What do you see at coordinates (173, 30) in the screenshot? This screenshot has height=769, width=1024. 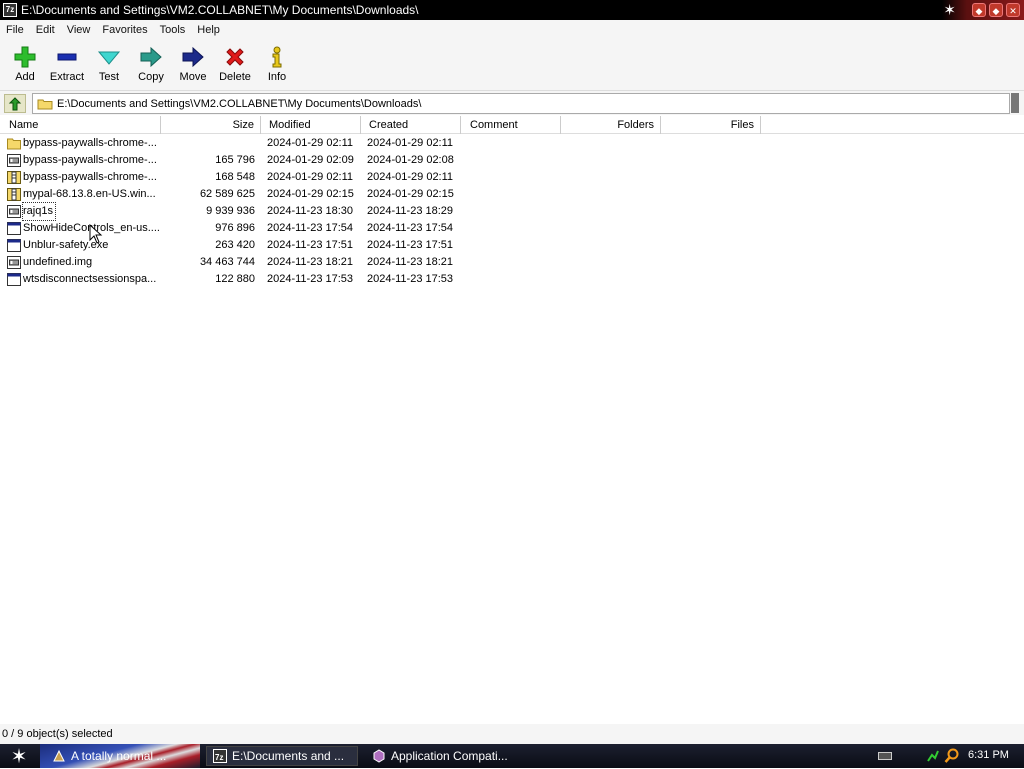 I see `menu-tools: Tools` at bounding box center [173, 30].